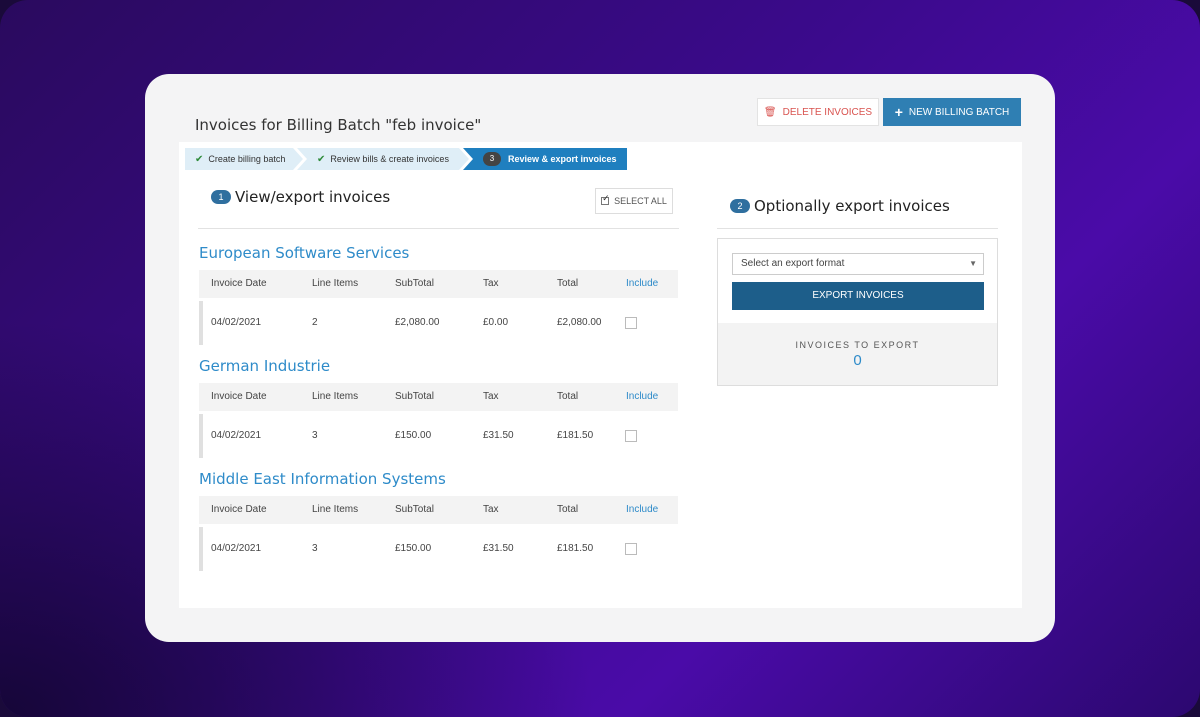 Image resolution: width=1200 pixels, height=717 pixels. Describe the element at coordinates (770, 112) in the screenshot. I see `trash-icon: 🗑` at that location.